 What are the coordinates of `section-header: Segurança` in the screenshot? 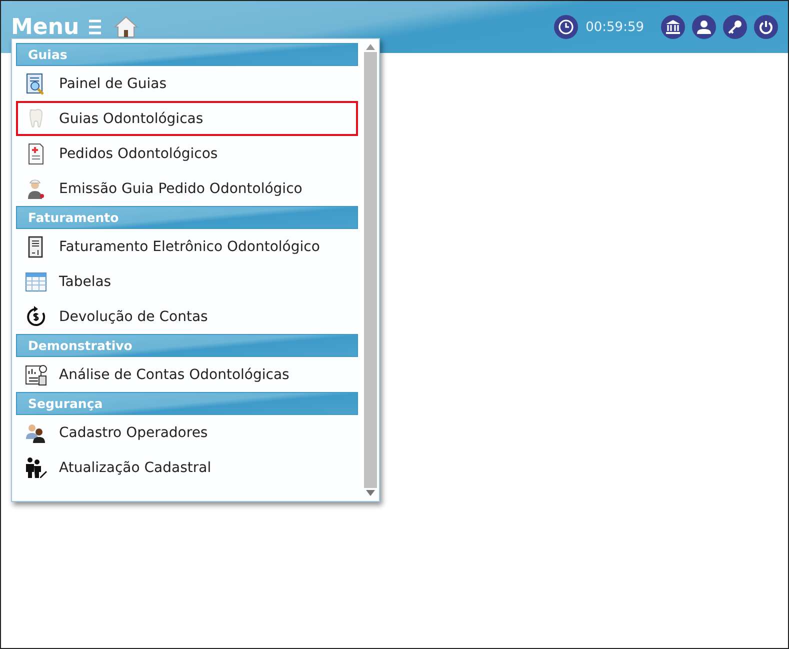 It's located at (187, 403).